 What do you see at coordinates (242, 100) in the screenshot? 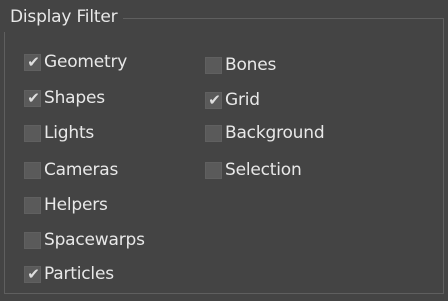
I see `option-label: Grid` at bounding box center [242, 100].